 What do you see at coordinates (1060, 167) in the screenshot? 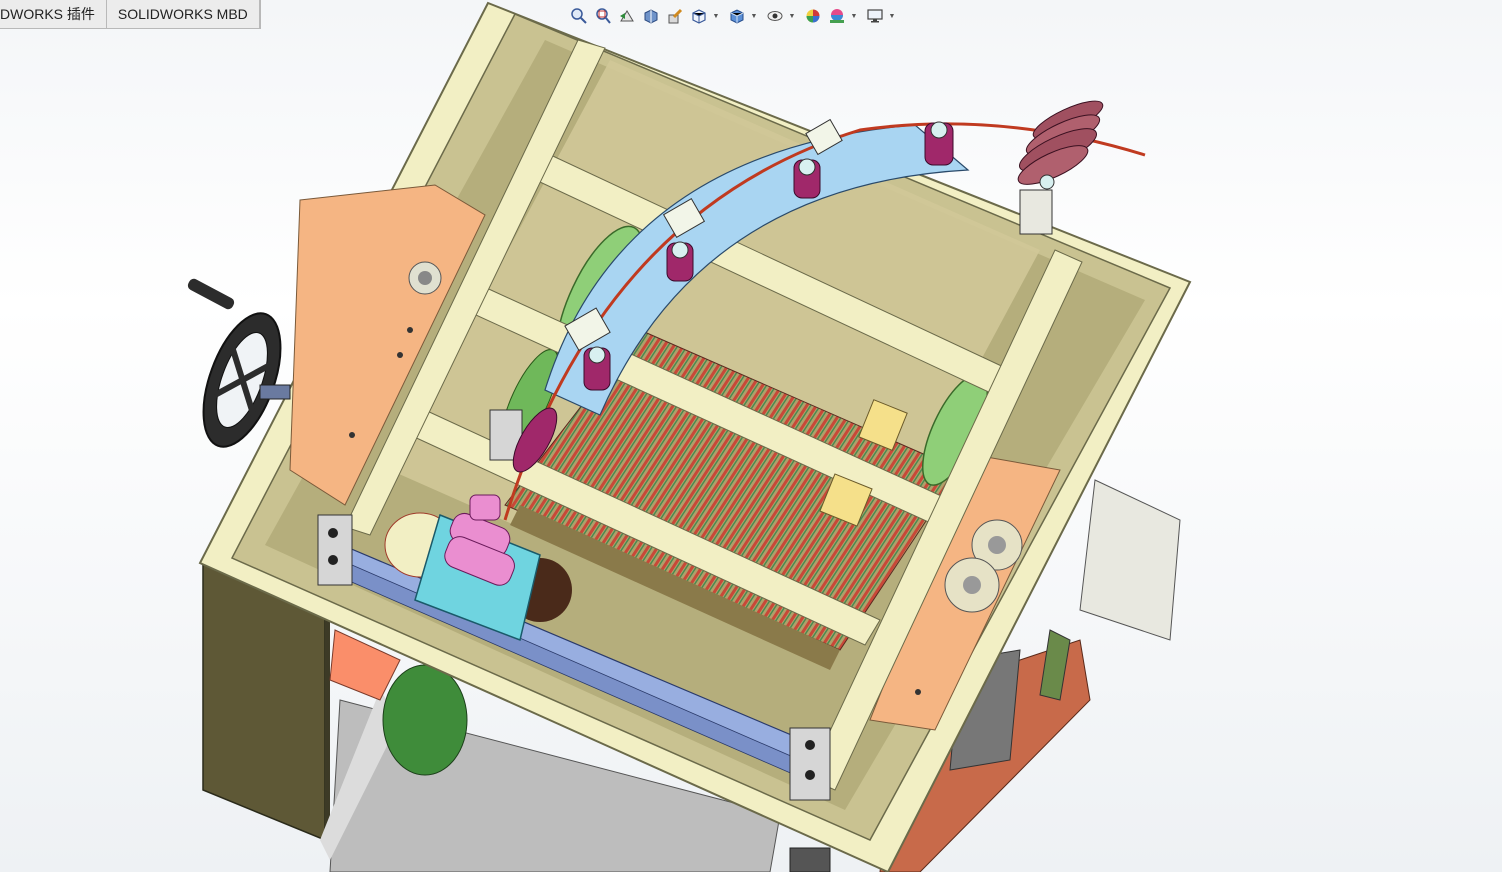
I see `tension-pulley` at bounding box center [1060, 167].